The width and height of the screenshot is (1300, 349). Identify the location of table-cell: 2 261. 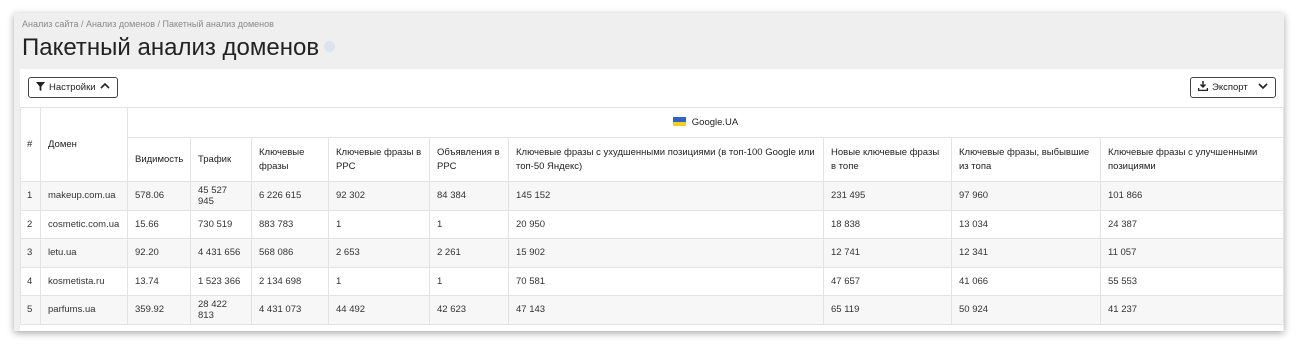
(469, 253).